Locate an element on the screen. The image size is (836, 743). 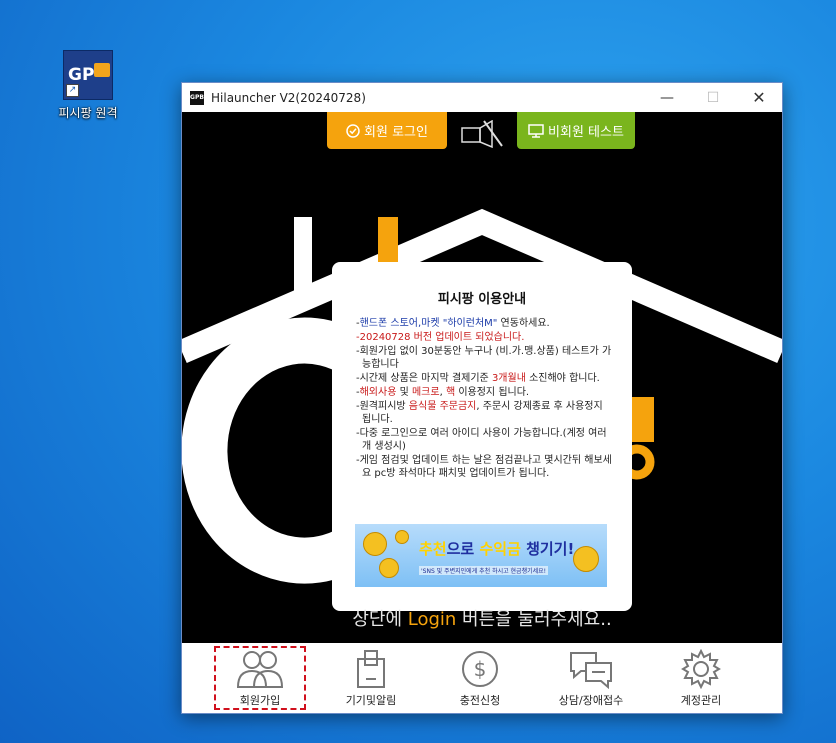
desktop-shortcut-pcpang-remote: GP ↗ 피시팡 원격 is located at coordinates (88, 85).